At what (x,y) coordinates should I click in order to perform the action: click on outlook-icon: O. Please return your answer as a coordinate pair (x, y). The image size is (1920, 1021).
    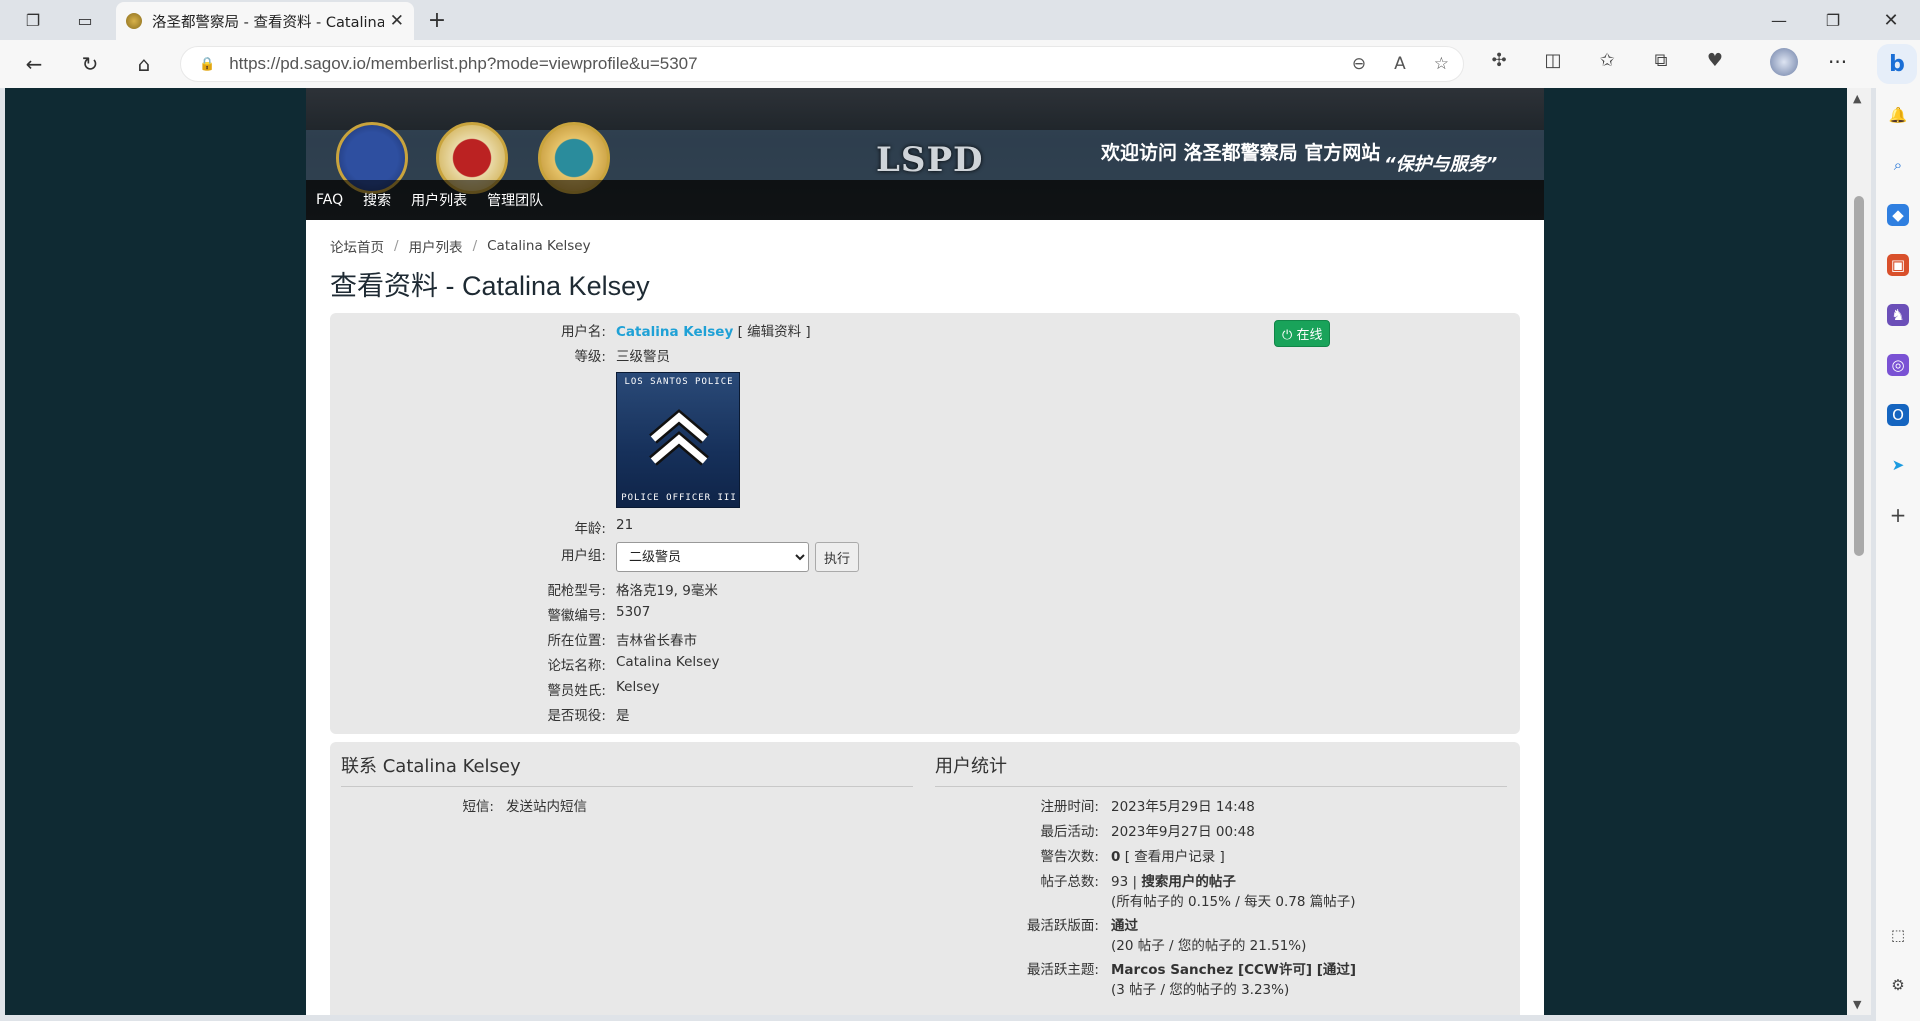
    Looking at the image, I should click on (1898, 415).